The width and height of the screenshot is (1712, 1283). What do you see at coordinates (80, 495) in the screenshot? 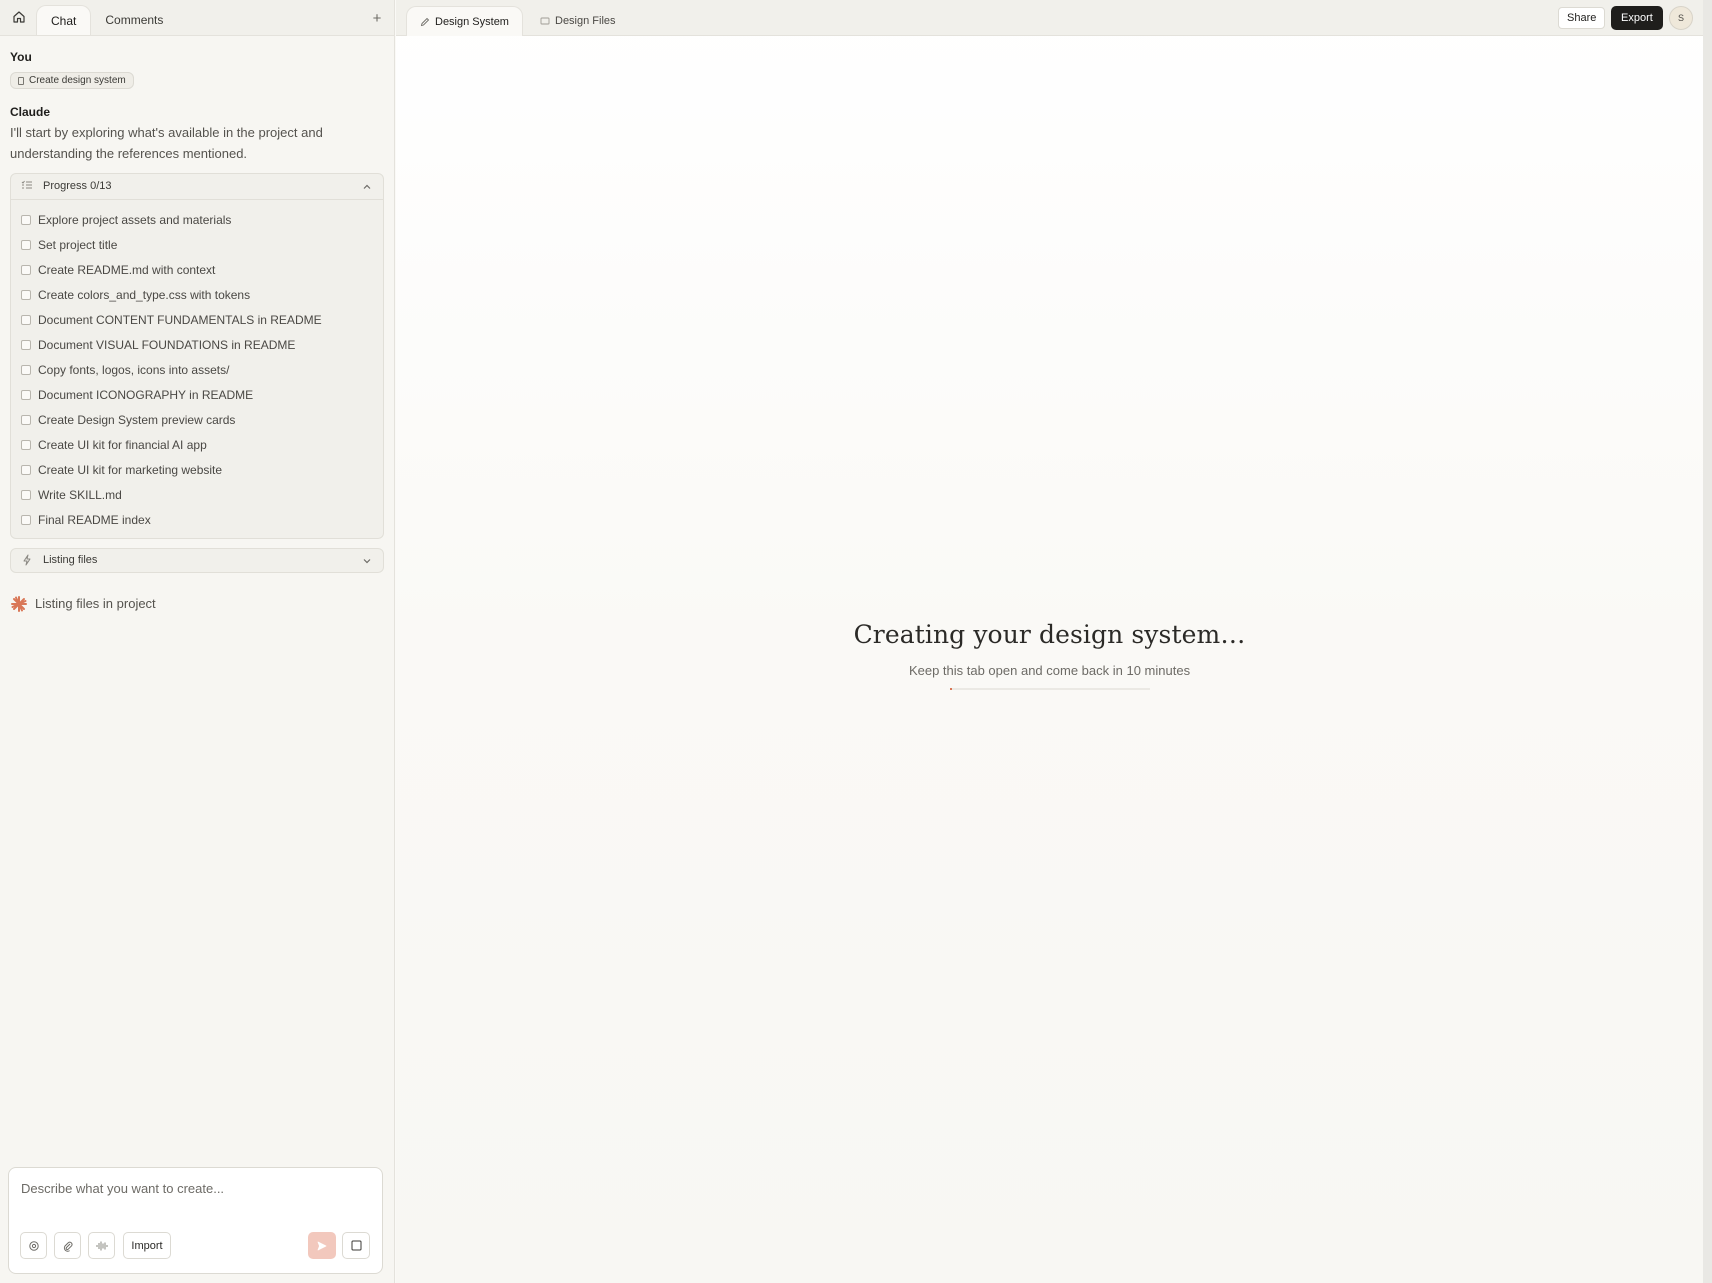
I see `task-label: Write SKILL.md` at bounding box center [80, 495].